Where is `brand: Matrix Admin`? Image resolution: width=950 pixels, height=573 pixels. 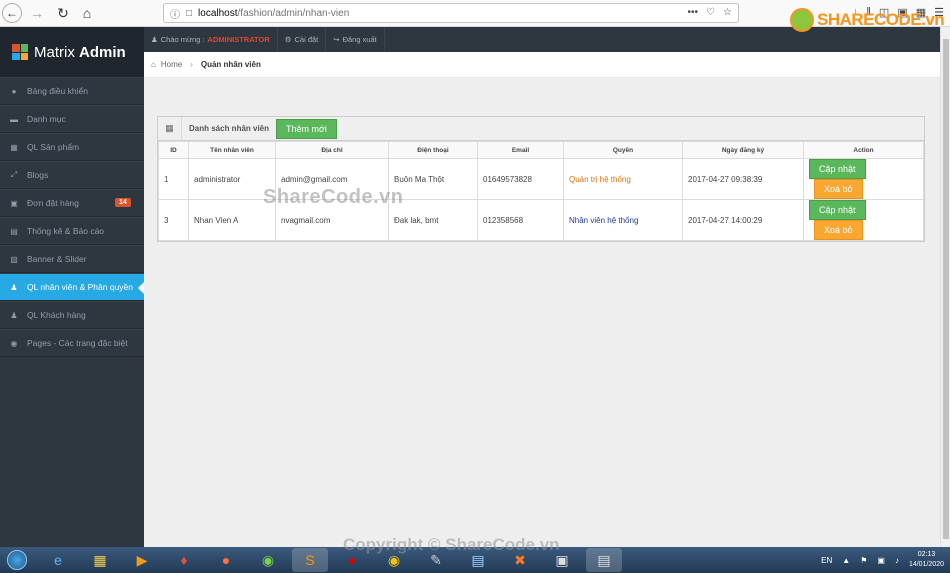 brand: Matrix Admin is located at coordinates (72, 52).